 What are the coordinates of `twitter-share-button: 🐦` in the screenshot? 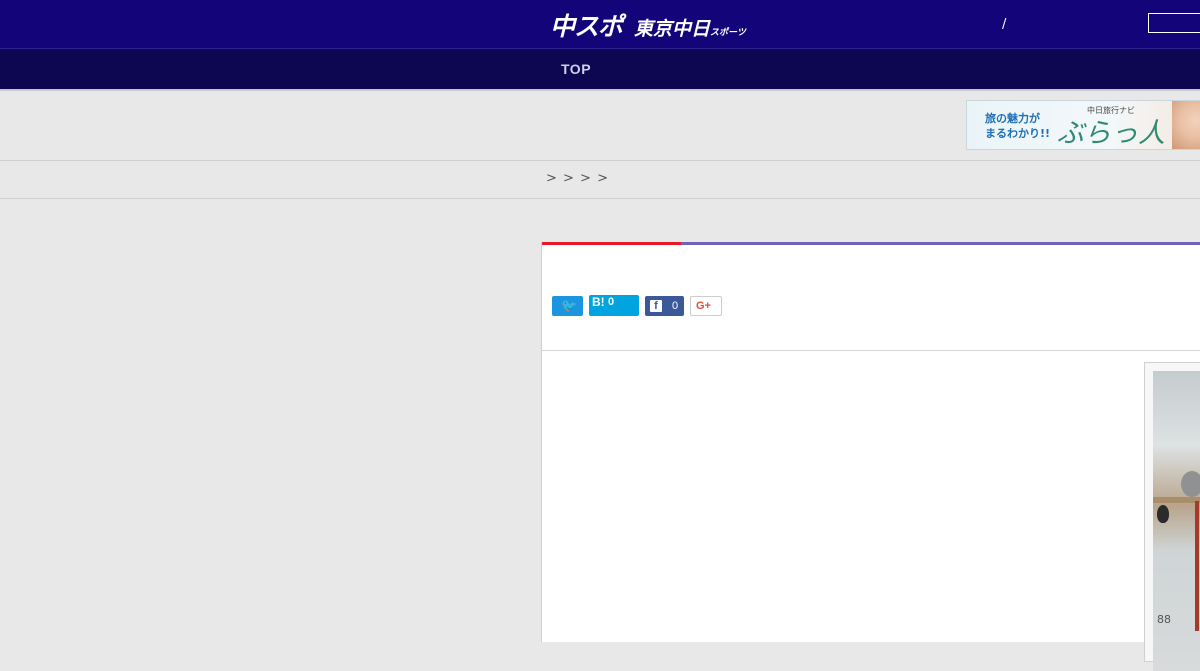 It's located at (567, 306).